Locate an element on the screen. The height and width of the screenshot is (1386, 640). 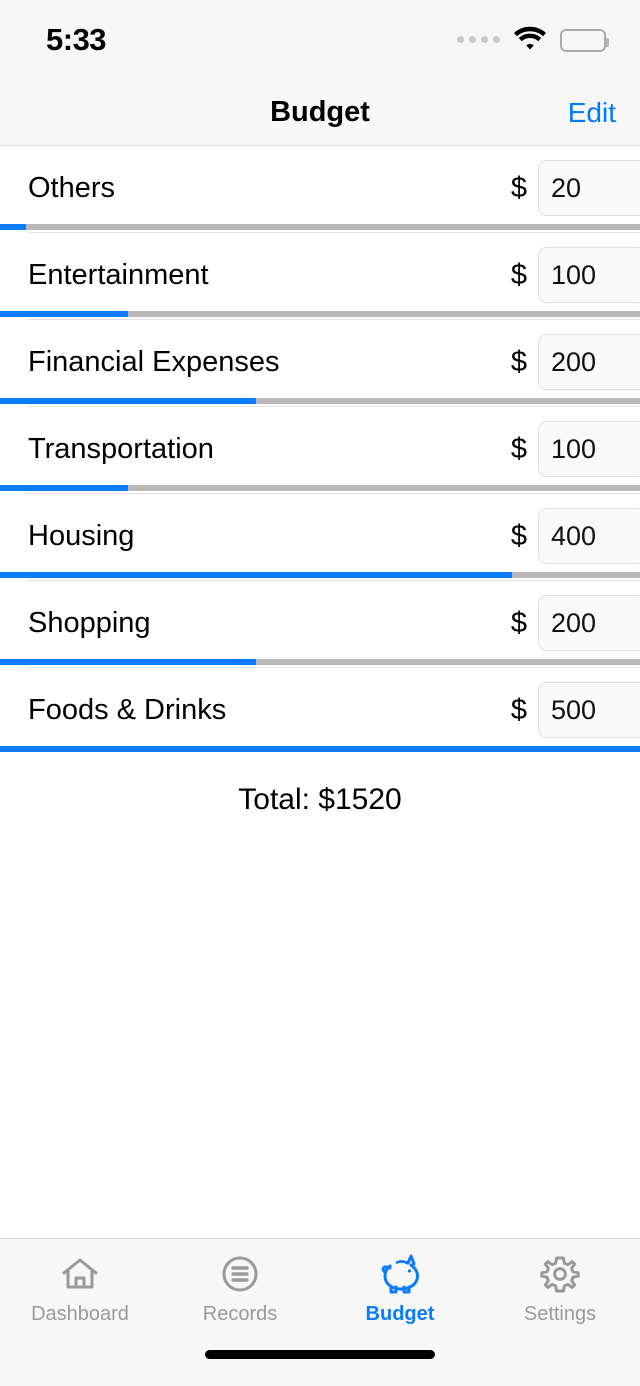
tab-bar: Dashboard Records Budget Settings is located at coordinates (320, 1290).